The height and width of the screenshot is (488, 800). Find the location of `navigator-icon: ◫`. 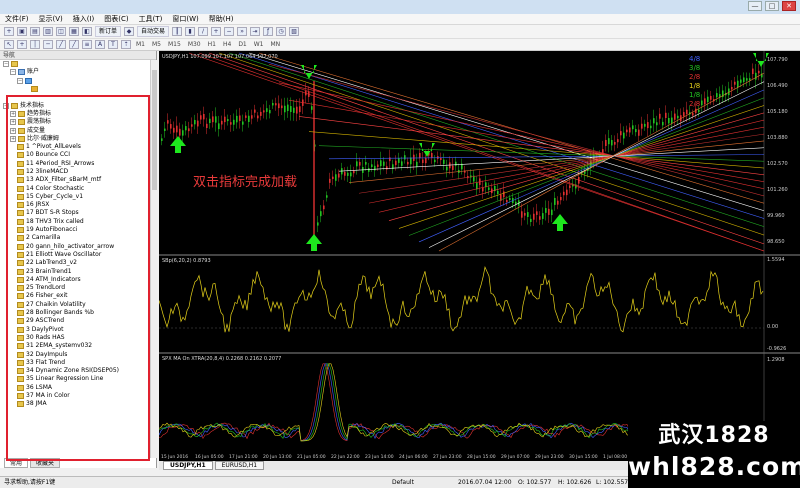

navigator-icon: ◫ is located at coordinates (61, 31).